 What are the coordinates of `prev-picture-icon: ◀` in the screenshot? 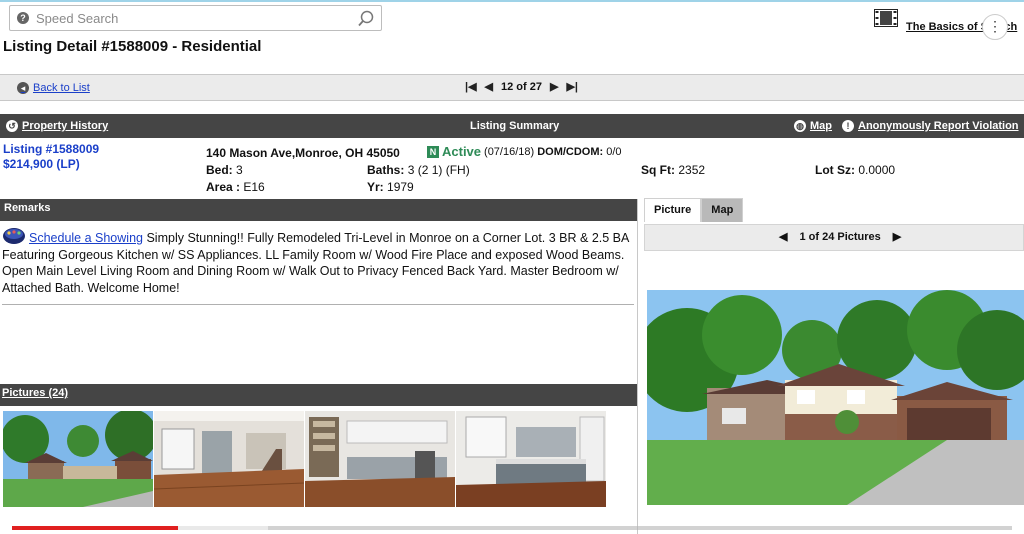 It's located at (783, 236).